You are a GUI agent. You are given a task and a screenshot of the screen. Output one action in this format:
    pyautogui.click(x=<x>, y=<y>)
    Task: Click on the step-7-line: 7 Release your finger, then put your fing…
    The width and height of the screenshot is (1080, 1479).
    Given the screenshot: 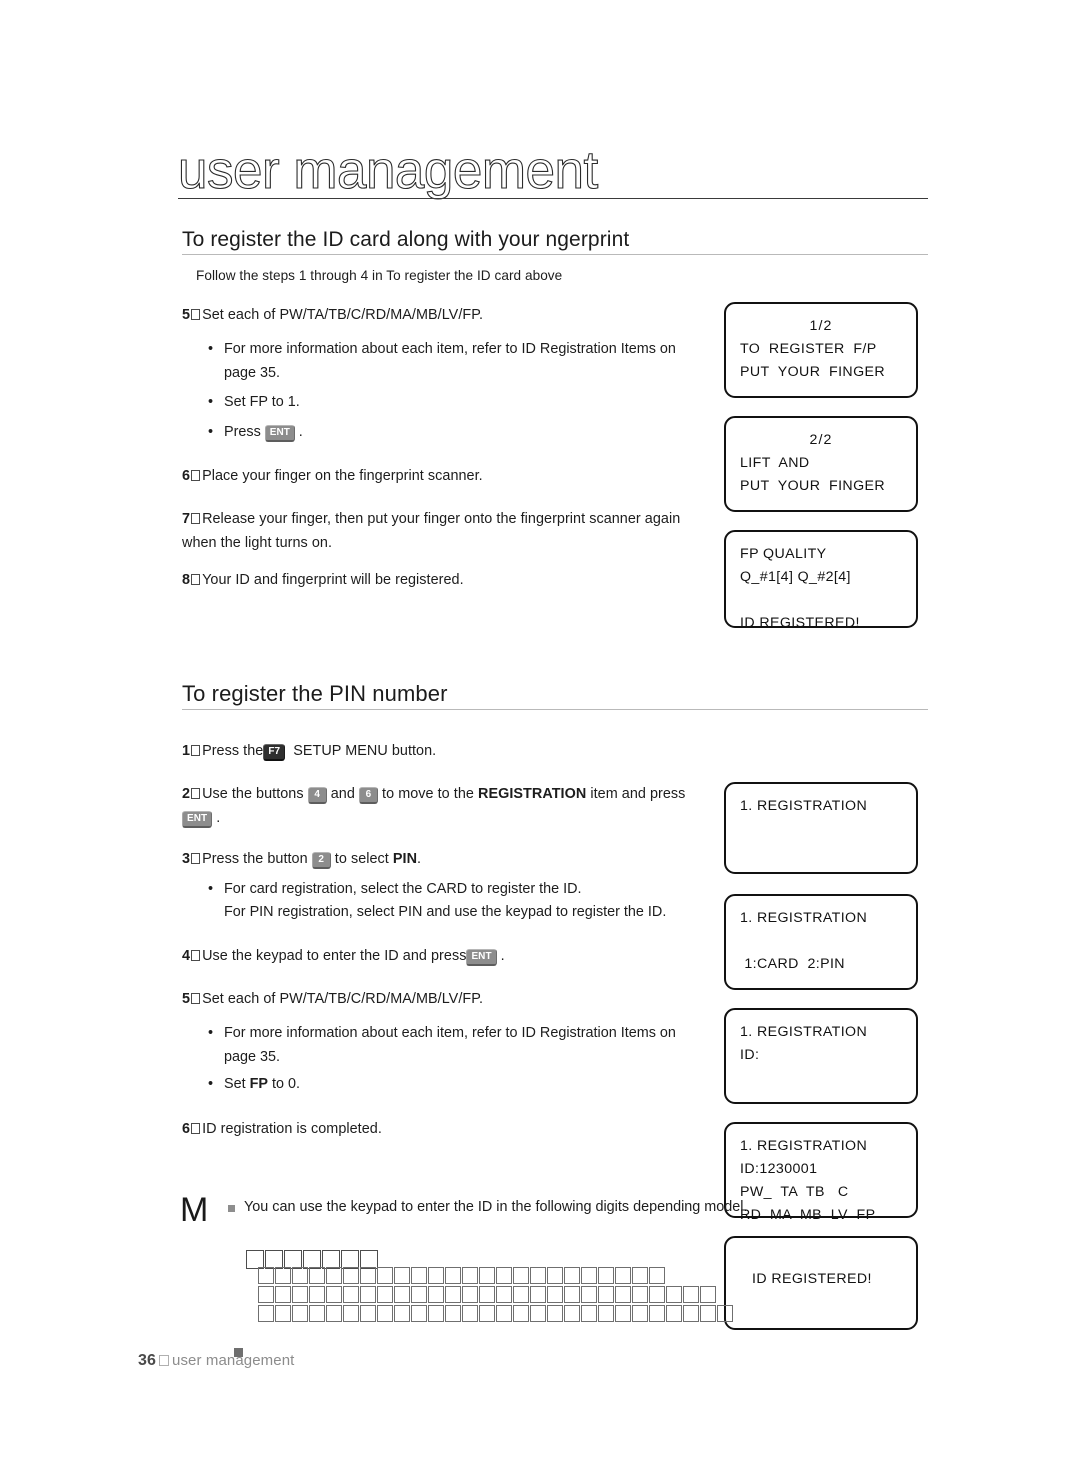 What is the action you would take?
    pyautogui.click(x=444, y=531)
    